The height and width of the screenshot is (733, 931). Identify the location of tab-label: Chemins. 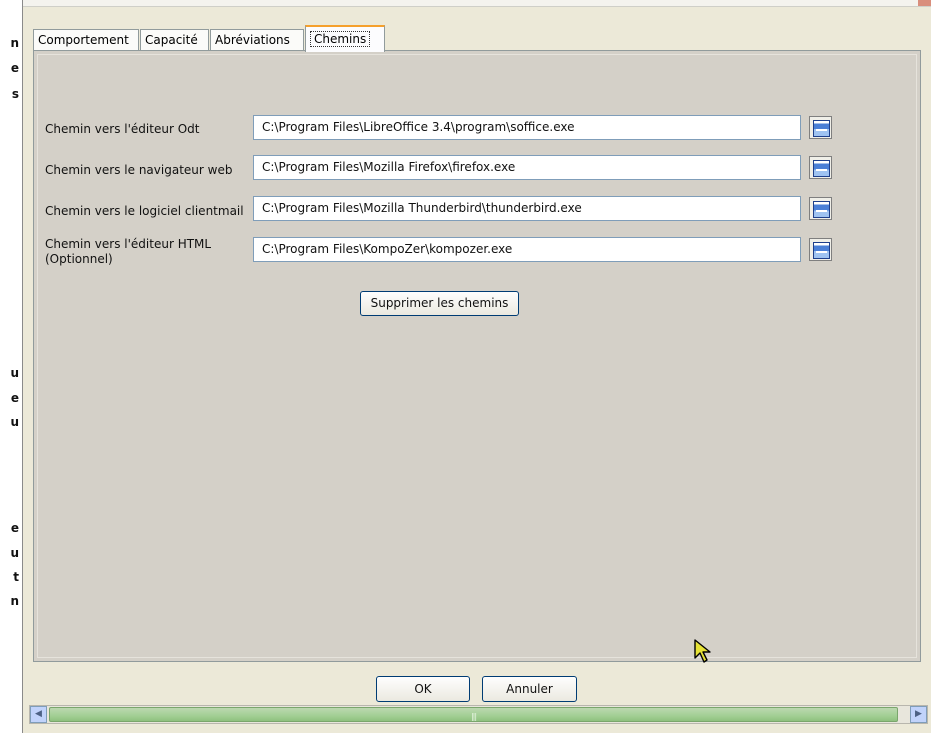
(340, 39).